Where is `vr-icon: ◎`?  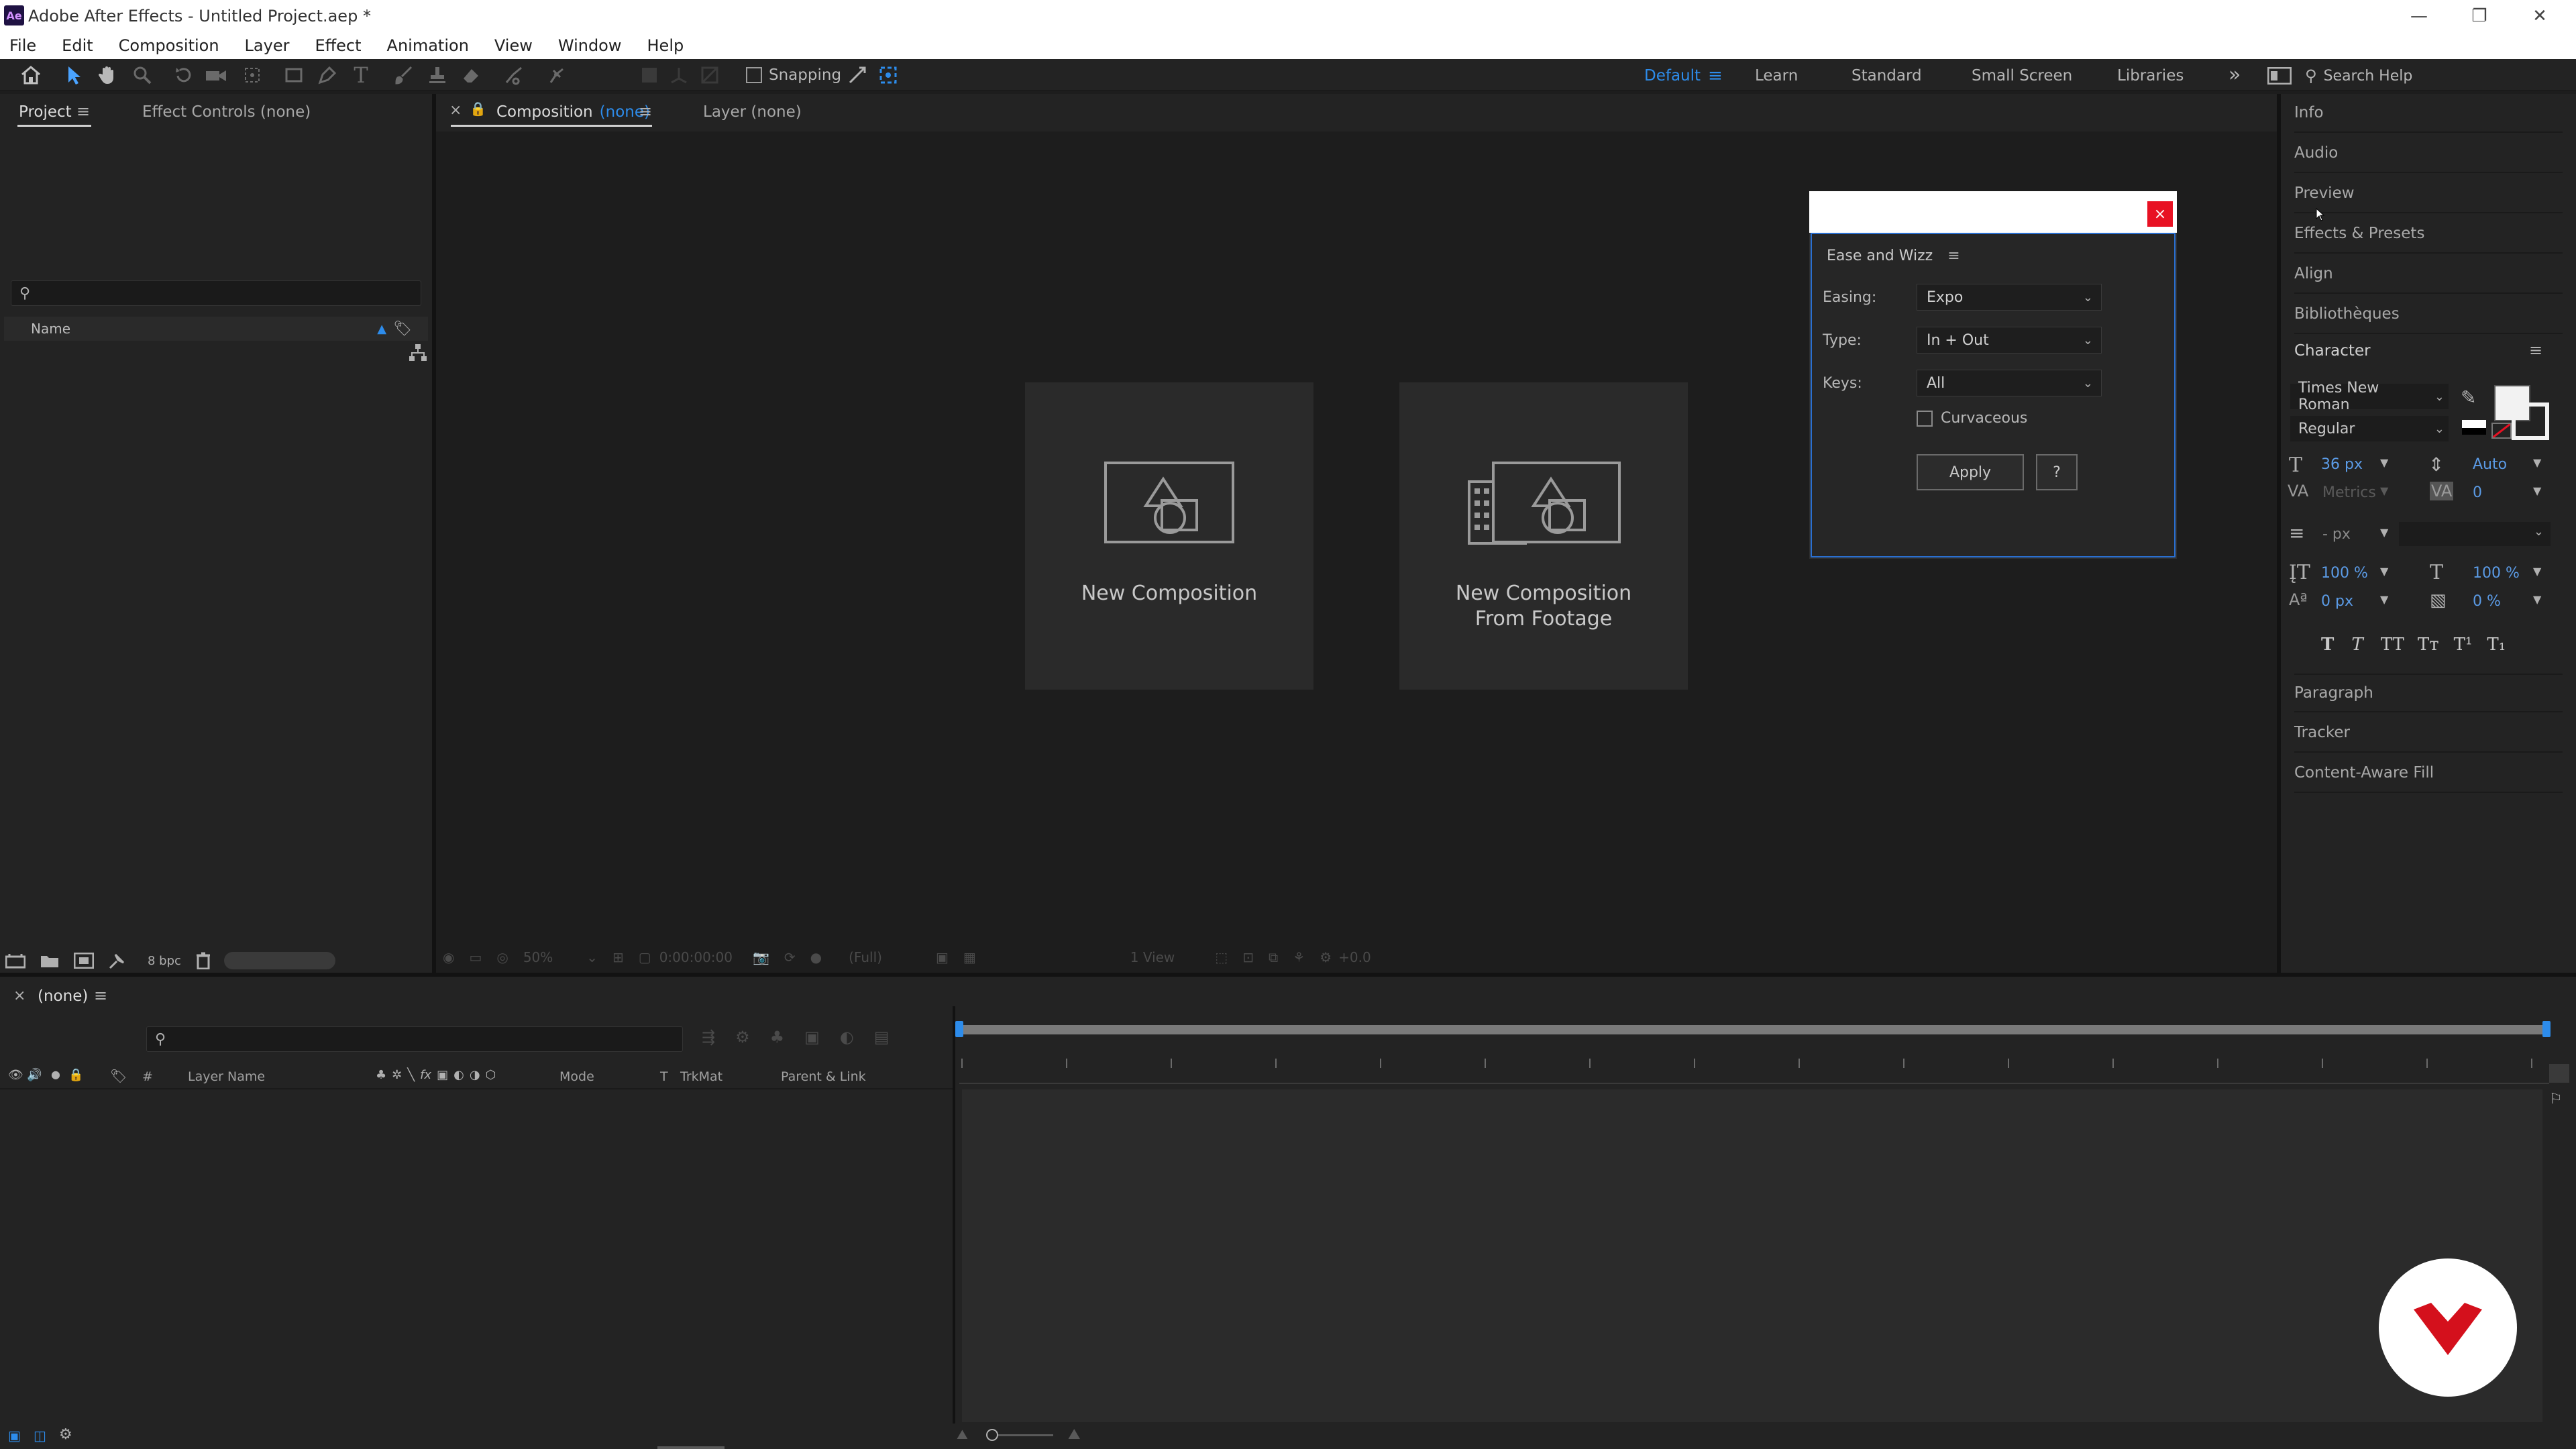 vr-icon: ◎ is located at coordinates (502, 957).